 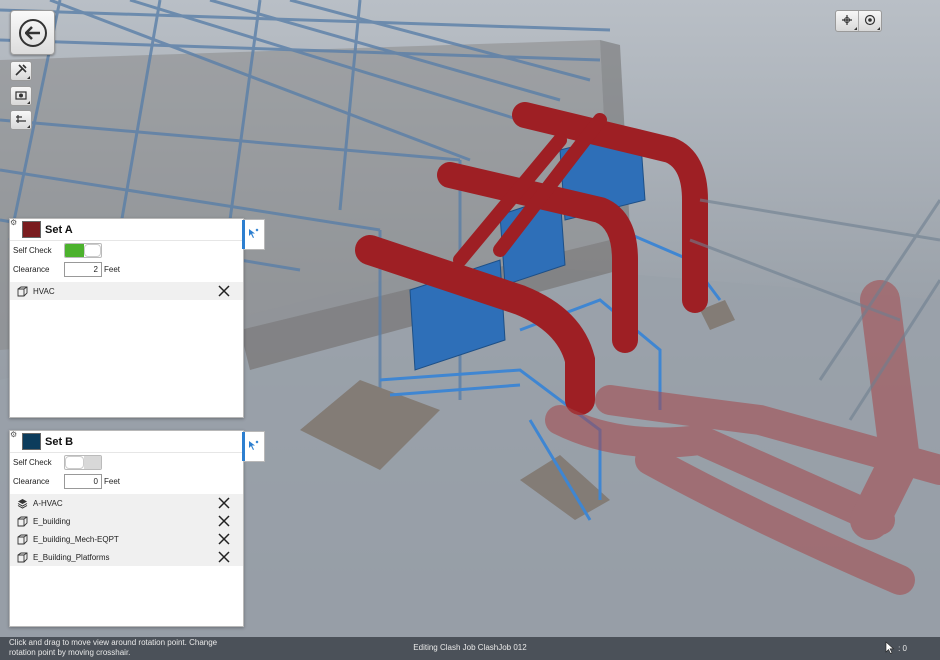 What do you see at coordinates (126, 557) in the screenshot?
I see `list-item: E_Building_Platforms` at bounding box center [126, 557].